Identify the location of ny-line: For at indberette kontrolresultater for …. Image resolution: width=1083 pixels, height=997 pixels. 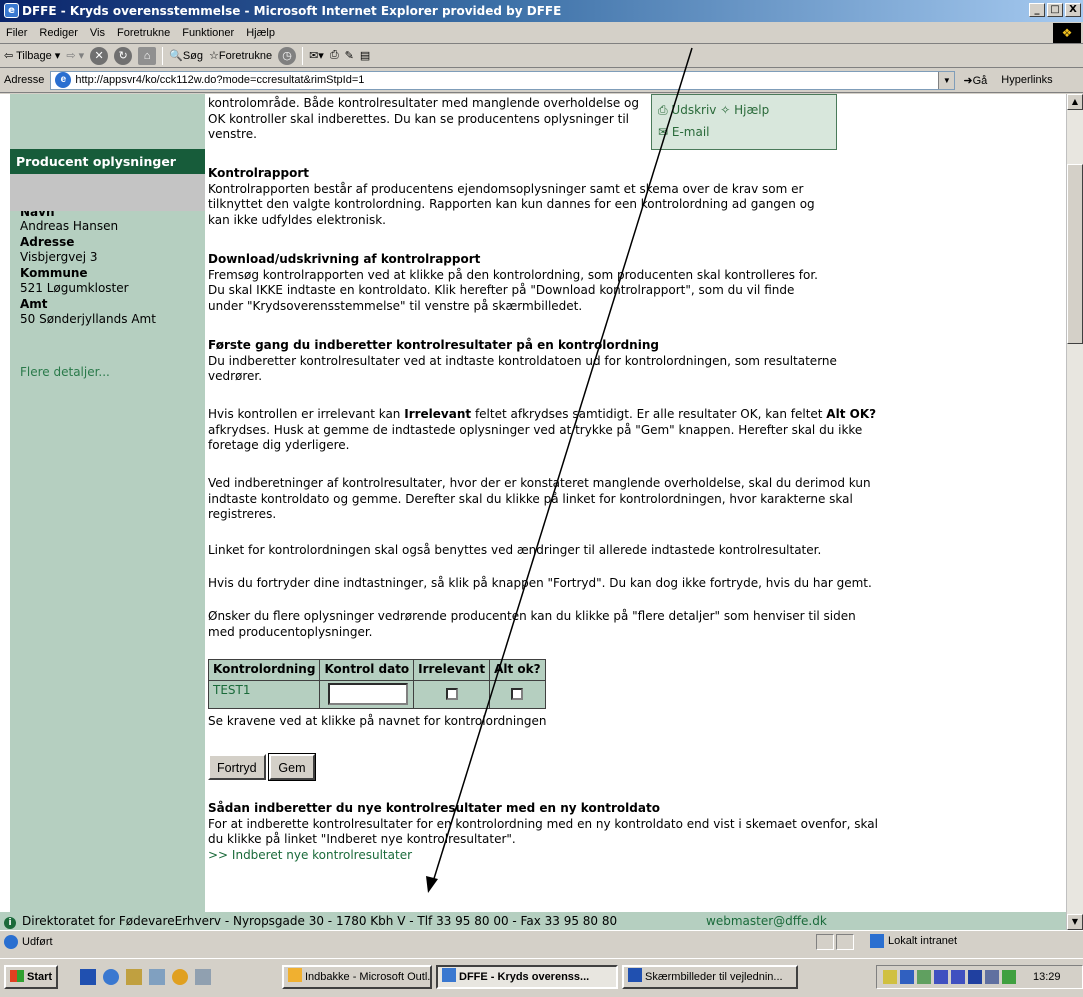
(543, 823).